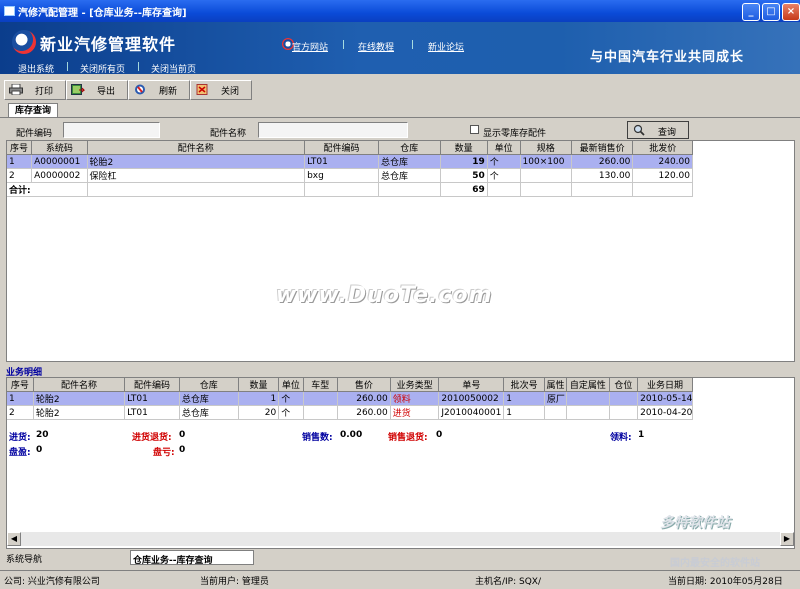  I want to click on cell: 1, so click(20, 398).